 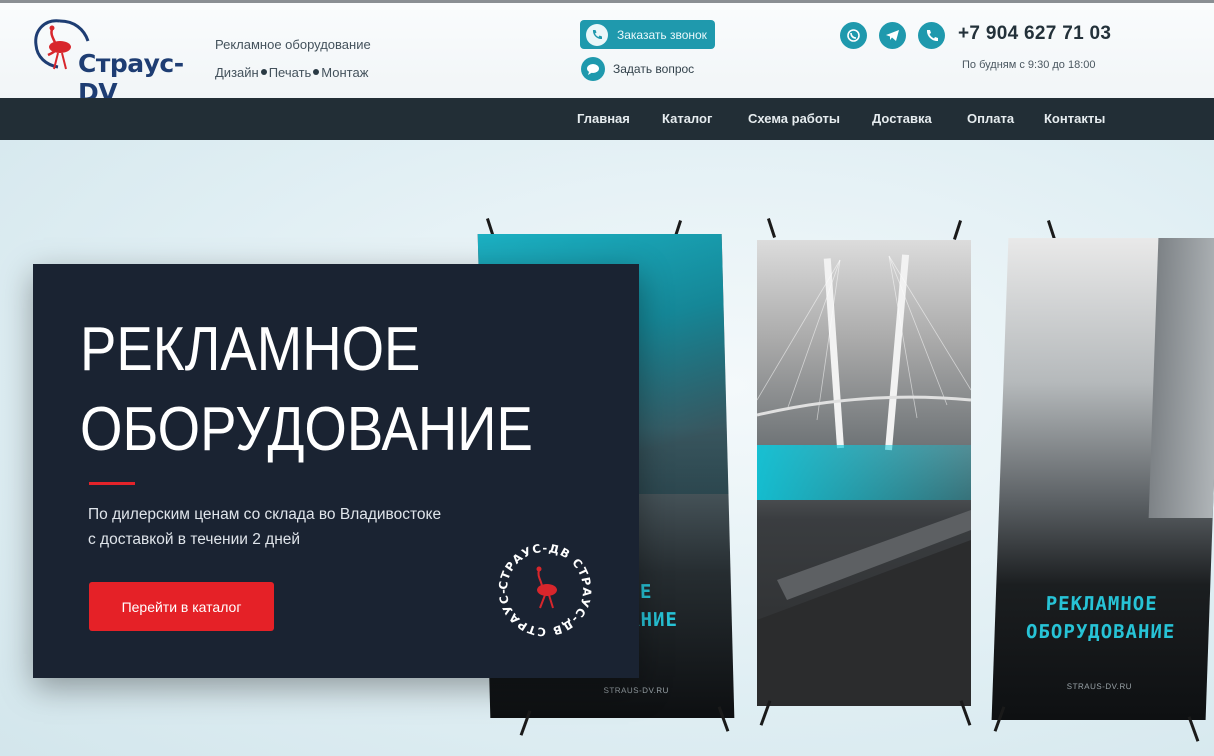 I want to click on order-call-button: Заказать звонок, so click(x=647, y=34).